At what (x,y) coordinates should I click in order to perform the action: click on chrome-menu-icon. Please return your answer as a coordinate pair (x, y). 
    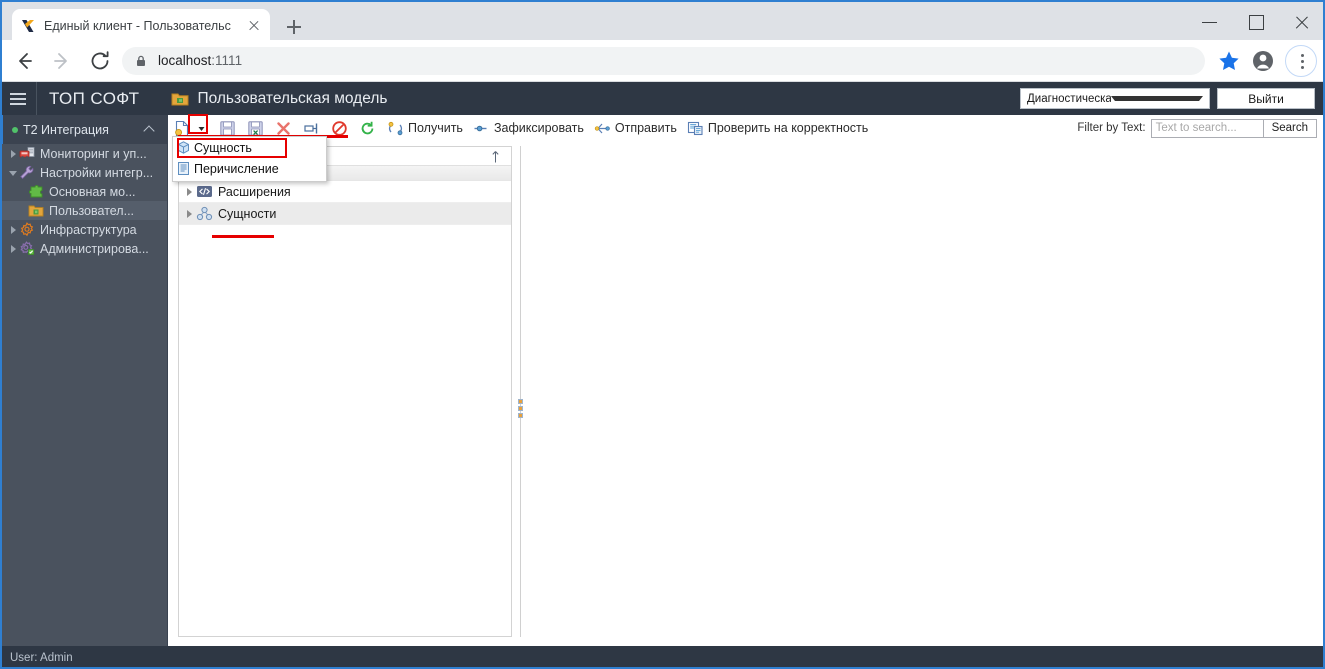
    Looking at the image, I should click on (1301, 60).